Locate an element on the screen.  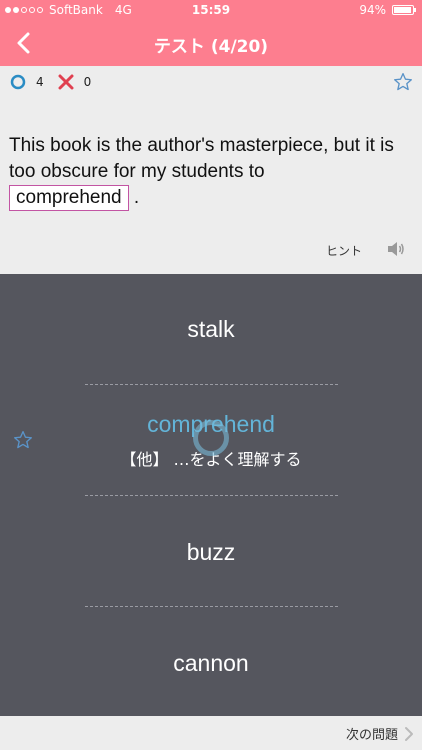
correct-count: 4 is located at coordinates (40, 82).